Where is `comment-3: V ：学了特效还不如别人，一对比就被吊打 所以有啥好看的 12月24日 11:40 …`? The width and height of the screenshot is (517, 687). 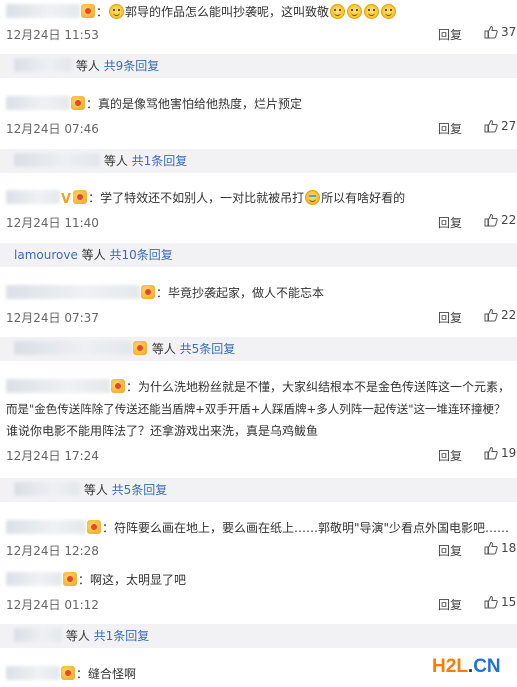
comment-3: V ：学了特效还不如别人，一对比就被吊打 所以有啥好看的 12月24日 11:40 … is located at coordinates (258, 211).